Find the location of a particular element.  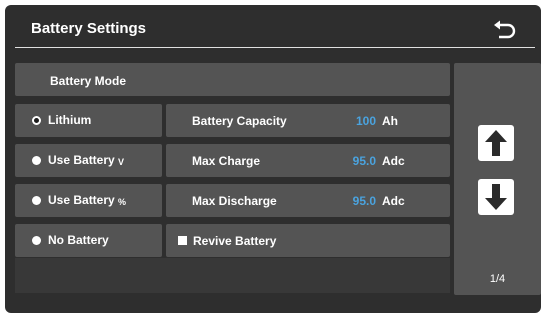

battery-mode-label: Battery Mode is located at coordinates (88, 81).